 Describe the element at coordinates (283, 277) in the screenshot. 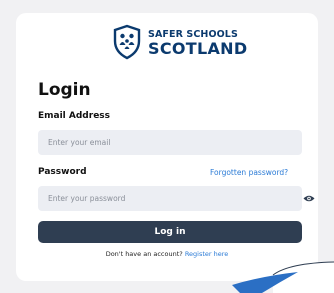

I see `decorative-swoosh` at that location.